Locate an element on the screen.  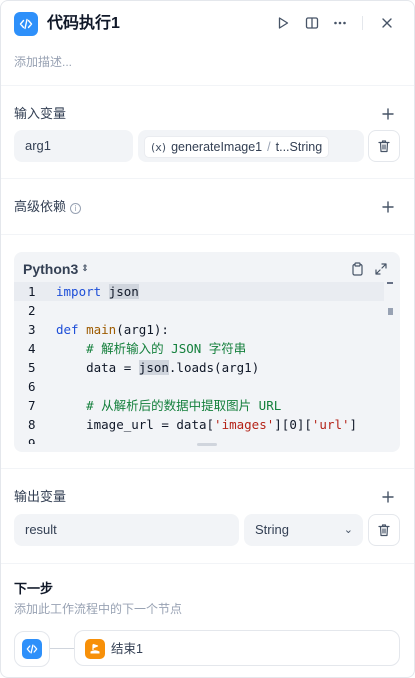
current-node-chip is located at coordinates (32, 649).